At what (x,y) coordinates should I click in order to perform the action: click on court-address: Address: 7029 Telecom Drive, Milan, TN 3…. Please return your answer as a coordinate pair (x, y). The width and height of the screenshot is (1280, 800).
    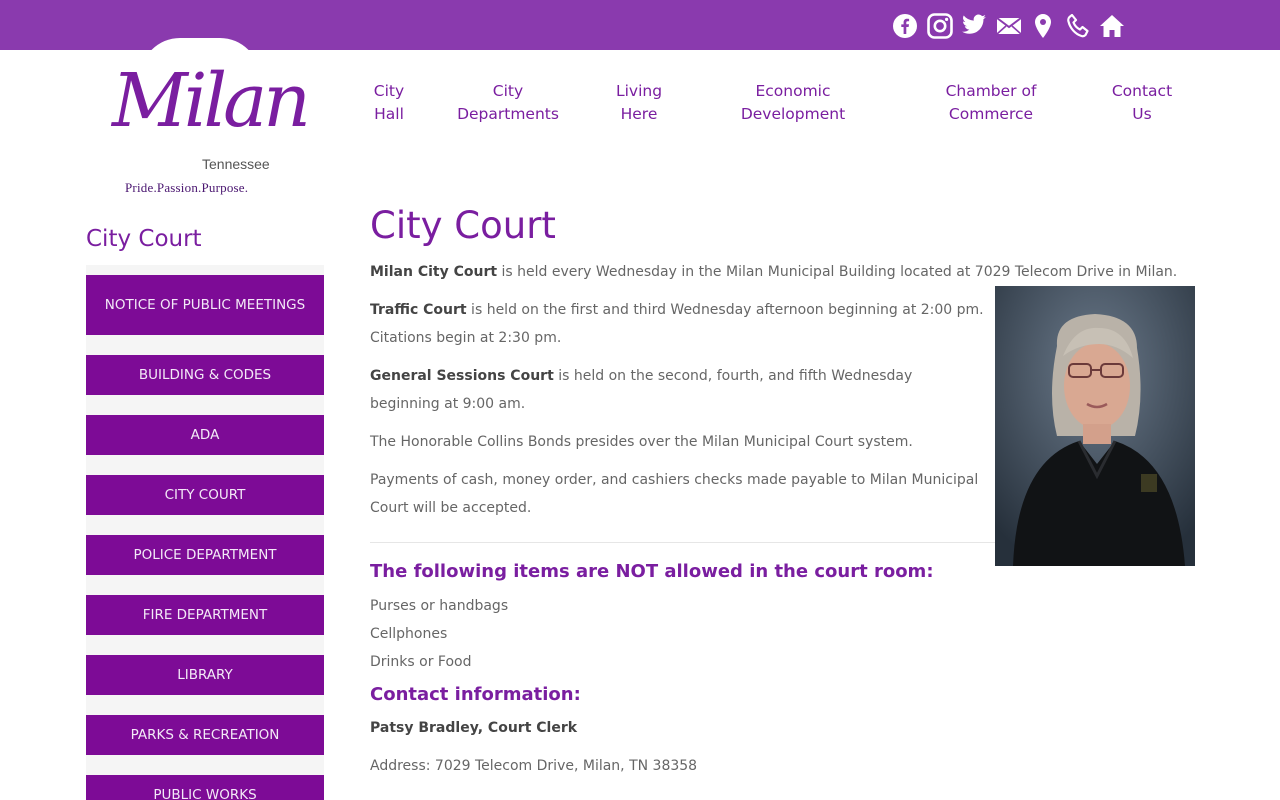
    Looking at the image, I should click on (534, 766).